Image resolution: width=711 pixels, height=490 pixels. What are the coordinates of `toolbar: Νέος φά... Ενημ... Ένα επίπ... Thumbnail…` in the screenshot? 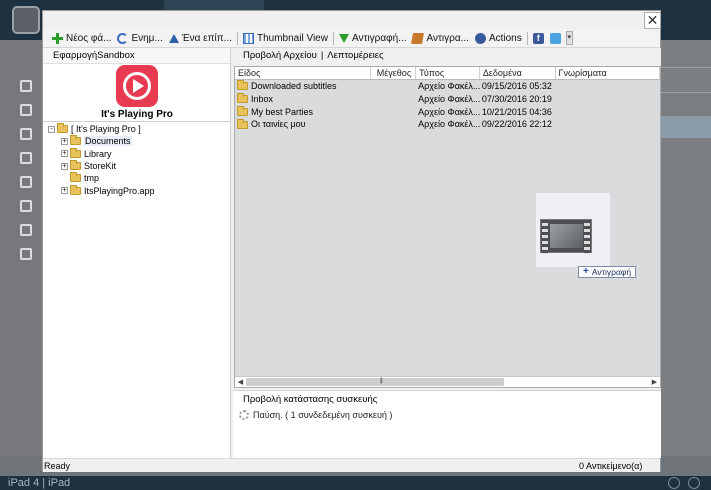 It's located at (351, 38).